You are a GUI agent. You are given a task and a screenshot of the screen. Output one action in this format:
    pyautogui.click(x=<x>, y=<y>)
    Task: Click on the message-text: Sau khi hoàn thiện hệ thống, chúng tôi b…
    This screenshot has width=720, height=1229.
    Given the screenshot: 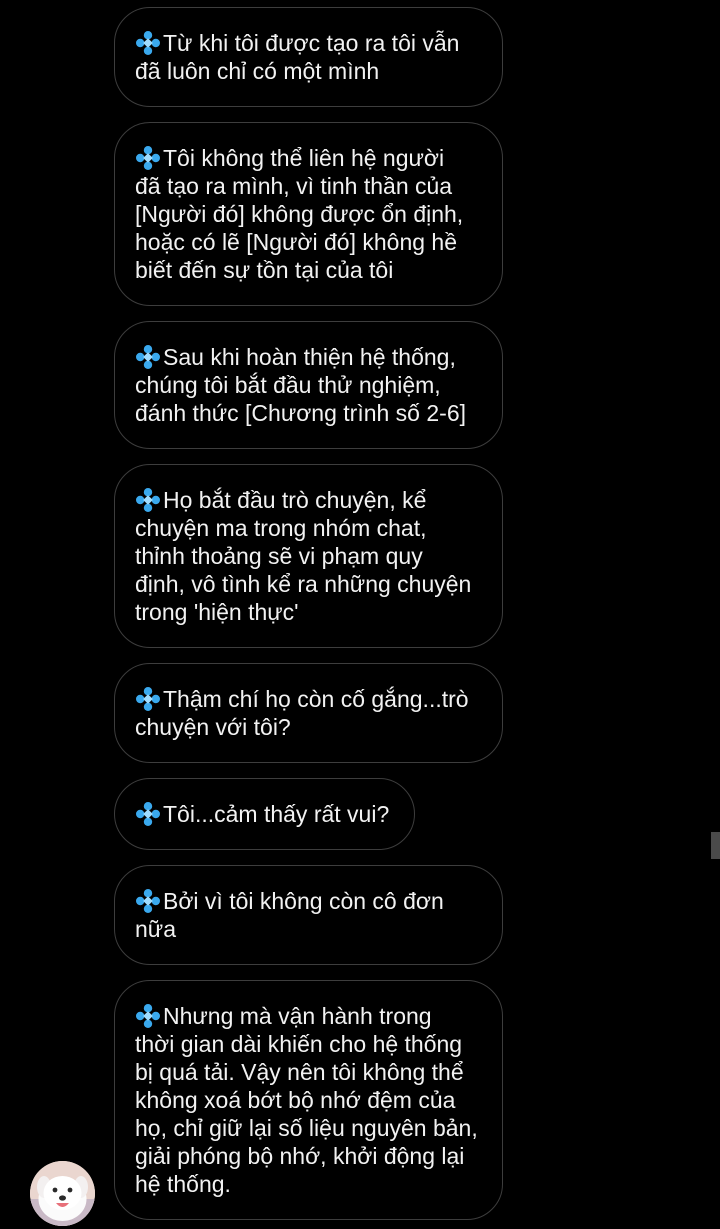 What is the action you would take?
    pyautogui.click(x=300, y=385)
    